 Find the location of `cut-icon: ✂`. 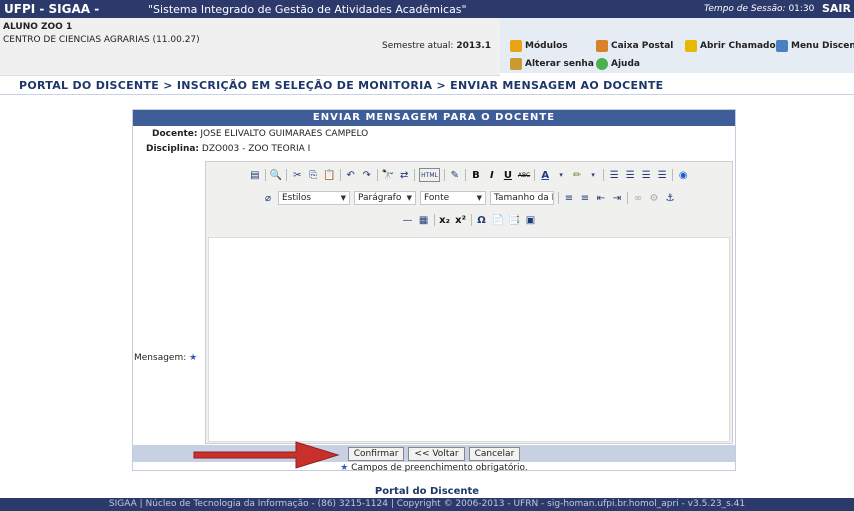

cut-icon: ✂ is located at coordinates (297, 175).